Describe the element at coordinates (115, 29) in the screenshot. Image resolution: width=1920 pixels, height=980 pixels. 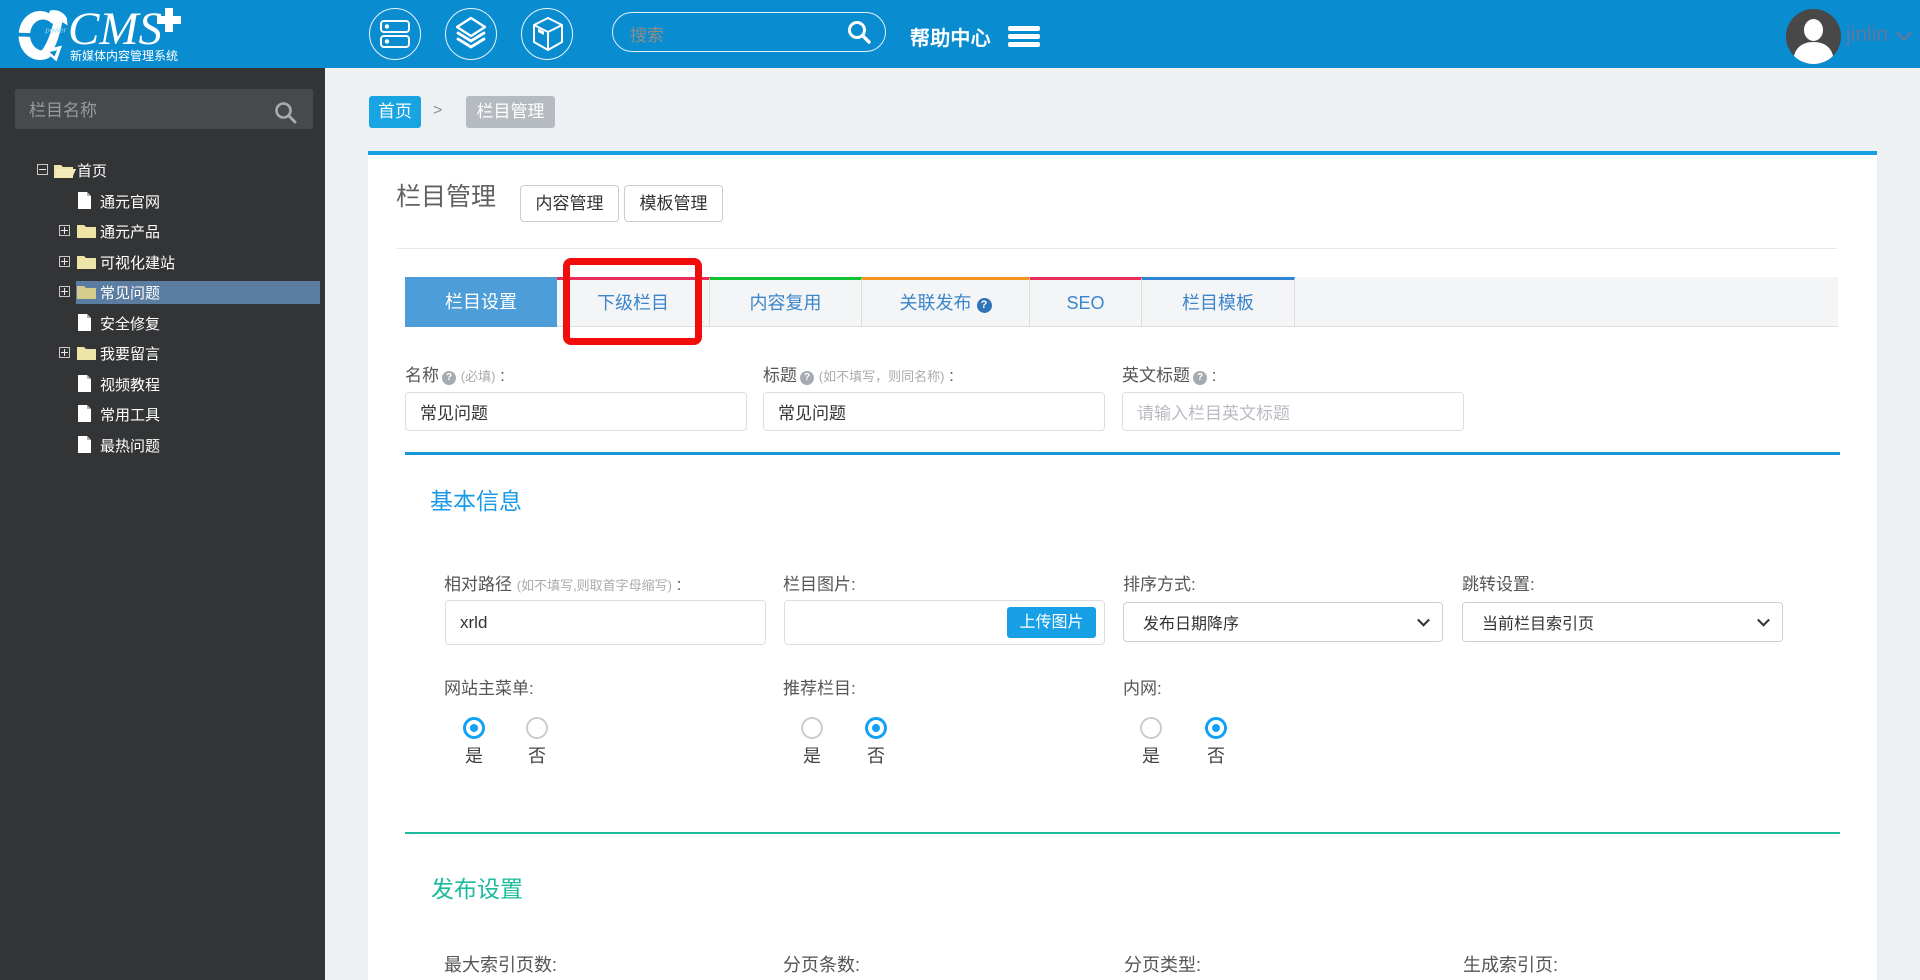
I see `svg-text: CMS` at that location.